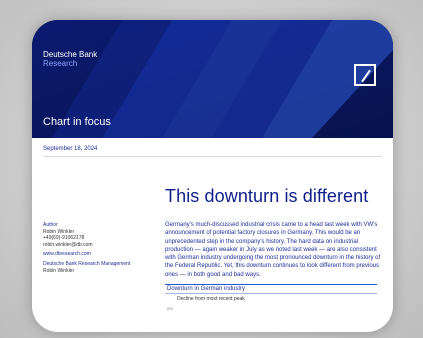 Image resolution: width=423 pixels, height=338 pixels. Describe the element at coordinates (212, 156) in the screenshot. I see `divider` at that location.